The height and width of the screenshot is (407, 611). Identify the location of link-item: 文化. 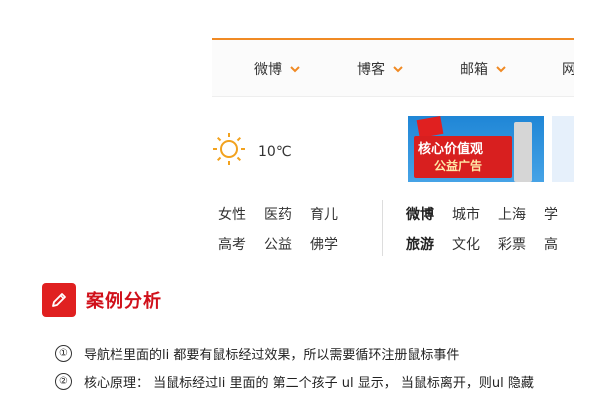
(466, 244).